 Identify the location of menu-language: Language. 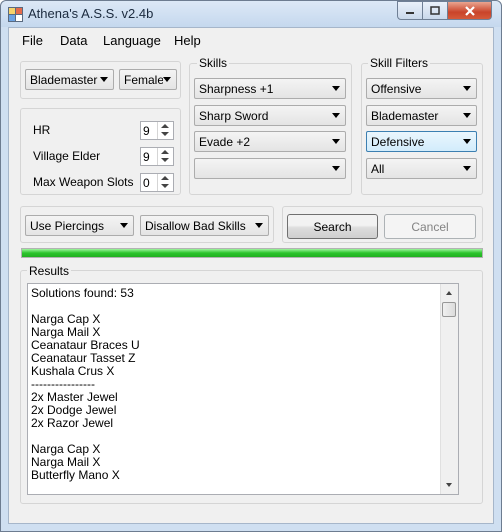
(132, 40).